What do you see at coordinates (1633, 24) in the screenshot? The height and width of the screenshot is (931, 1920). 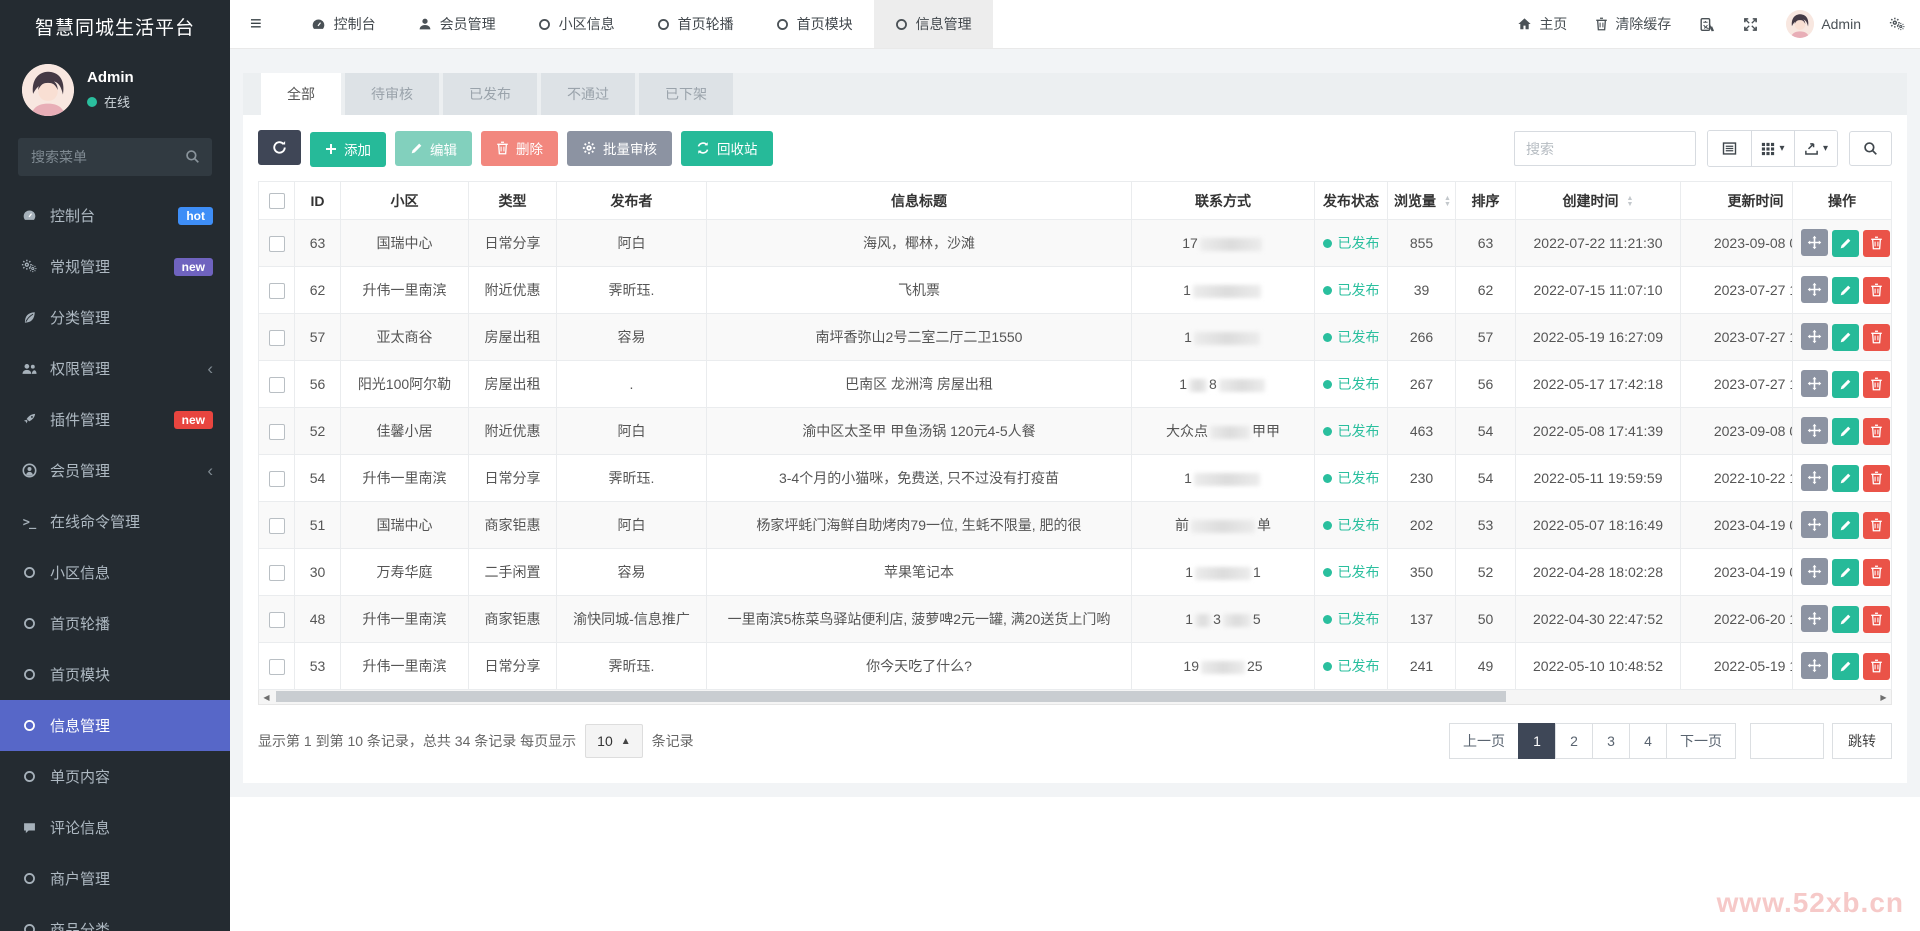 I see `clear-cache-button: 清除缓存` at bounding box center [1633, 24].